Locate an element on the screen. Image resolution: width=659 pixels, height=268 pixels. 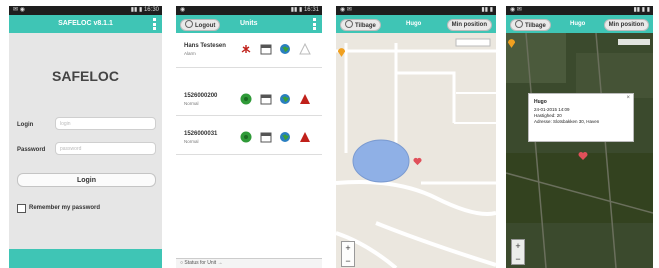
remember-label: Remember my password is located at coordinates (65, 208).